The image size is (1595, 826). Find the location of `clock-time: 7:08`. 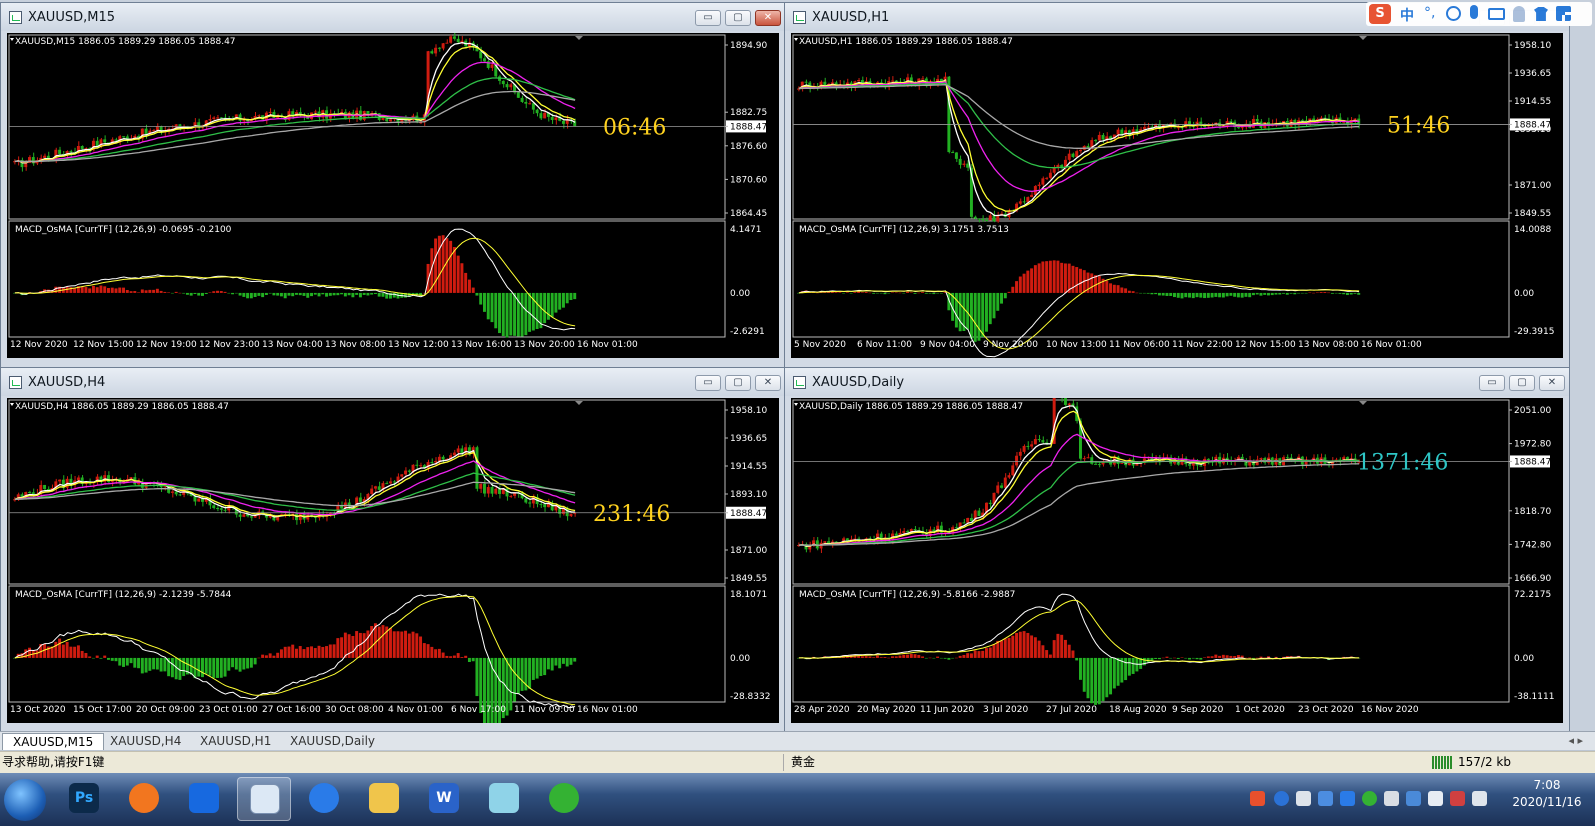

clock-time: 7:08 is located at coordinates (1547, 785).